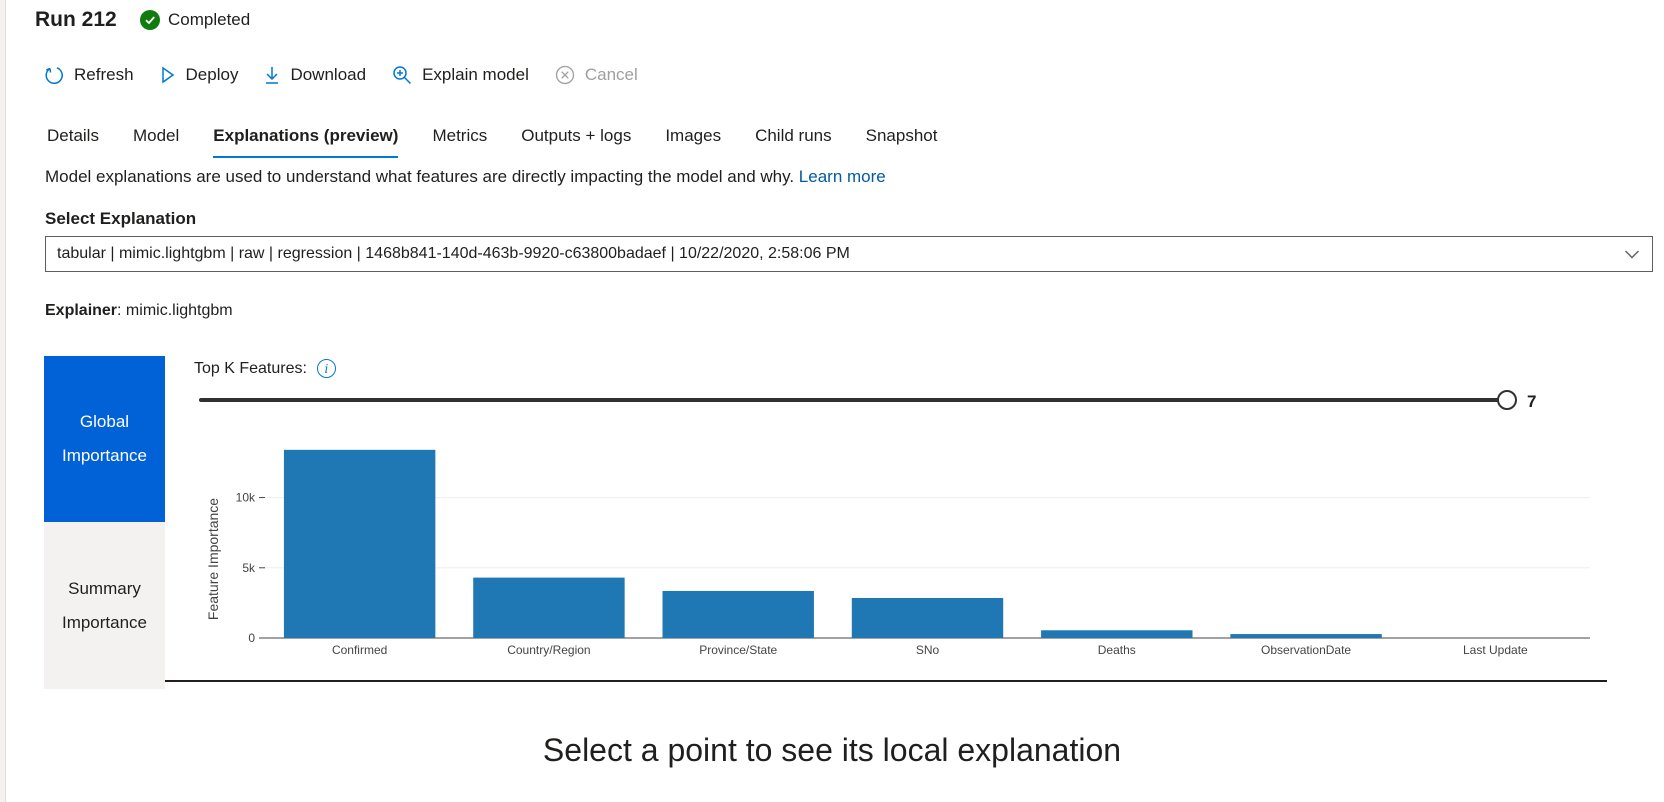 Image resolution: width=1664 pixels, height=802 pixels. What do you see at coordinates (576, 142) in the screenshot?
I see `tab-outputs-logs: Outputs + logs` at bounding box center [576, 142].